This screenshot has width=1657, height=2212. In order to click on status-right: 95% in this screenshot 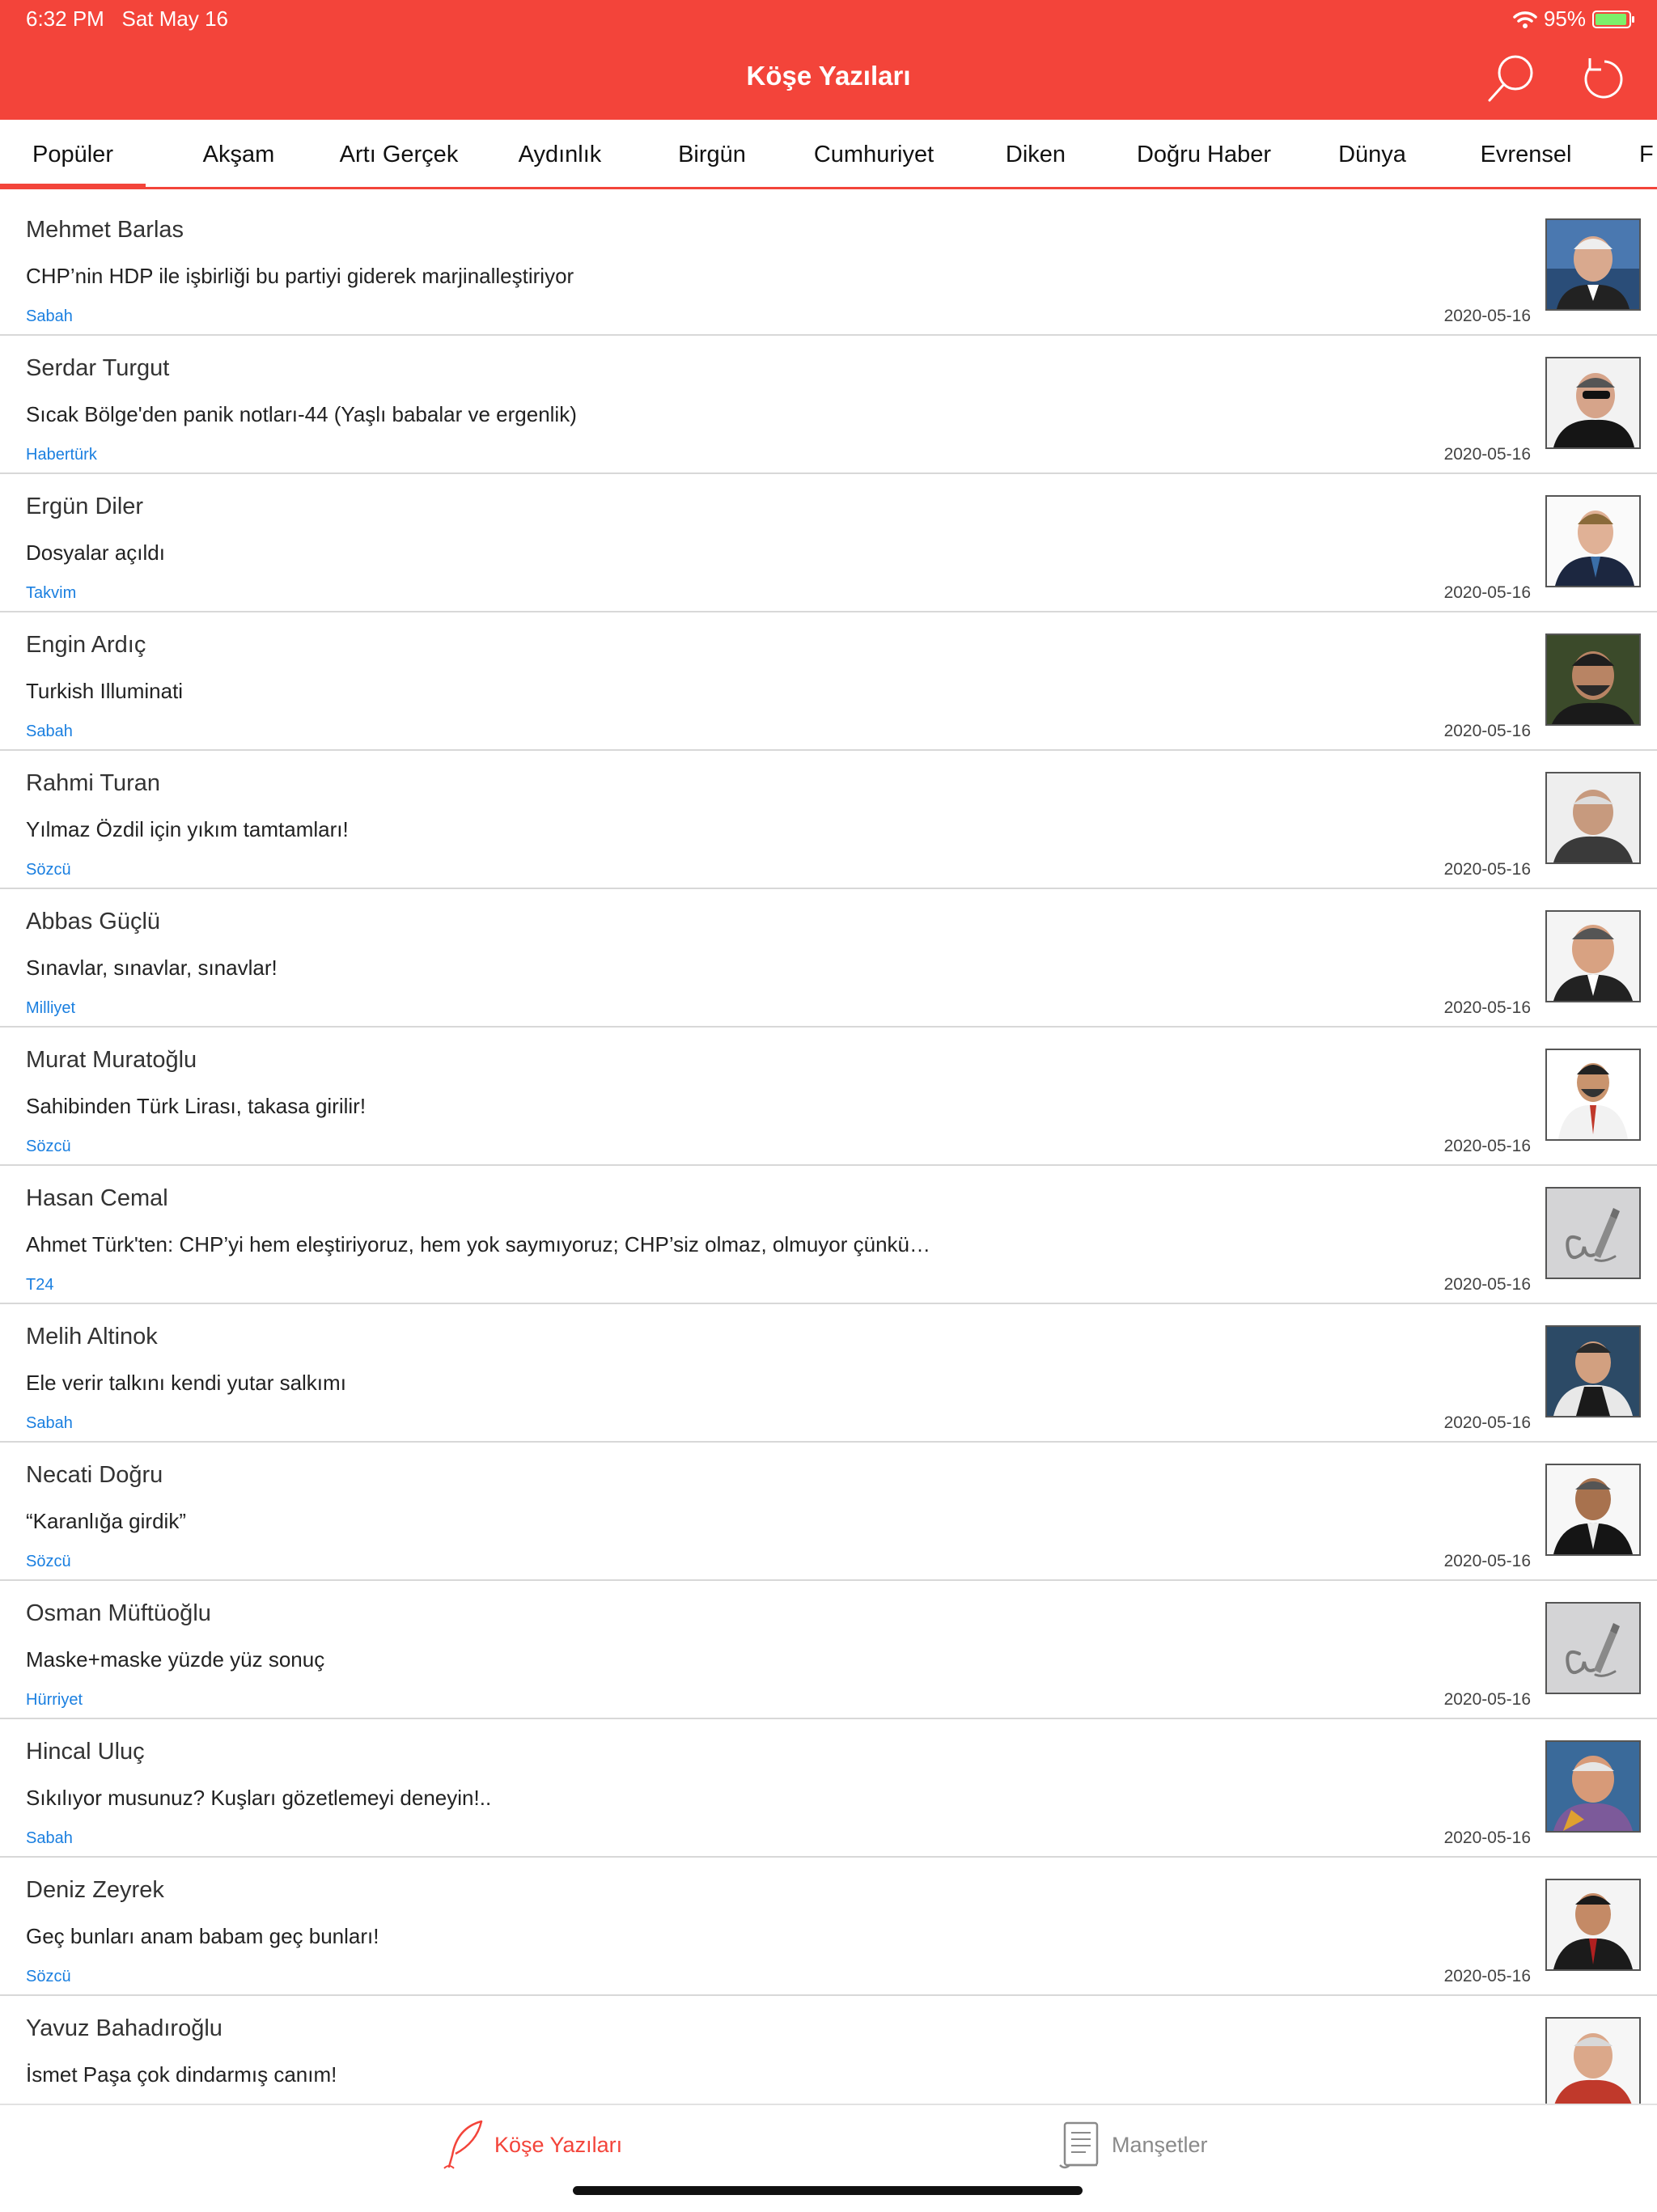, I will do `click(1573, 19)`.